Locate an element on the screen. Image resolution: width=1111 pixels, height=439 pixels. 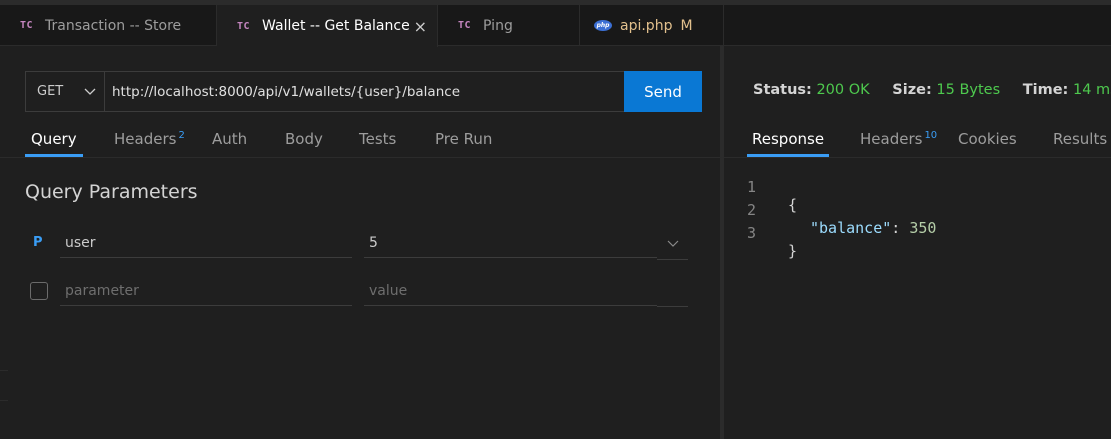
code-line: 3 } is located at coordinates (760, 233).